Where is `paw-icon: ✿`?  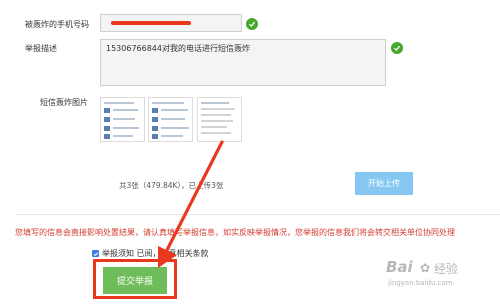
paw-icon: ✿ is located at coordinates (425, 268).